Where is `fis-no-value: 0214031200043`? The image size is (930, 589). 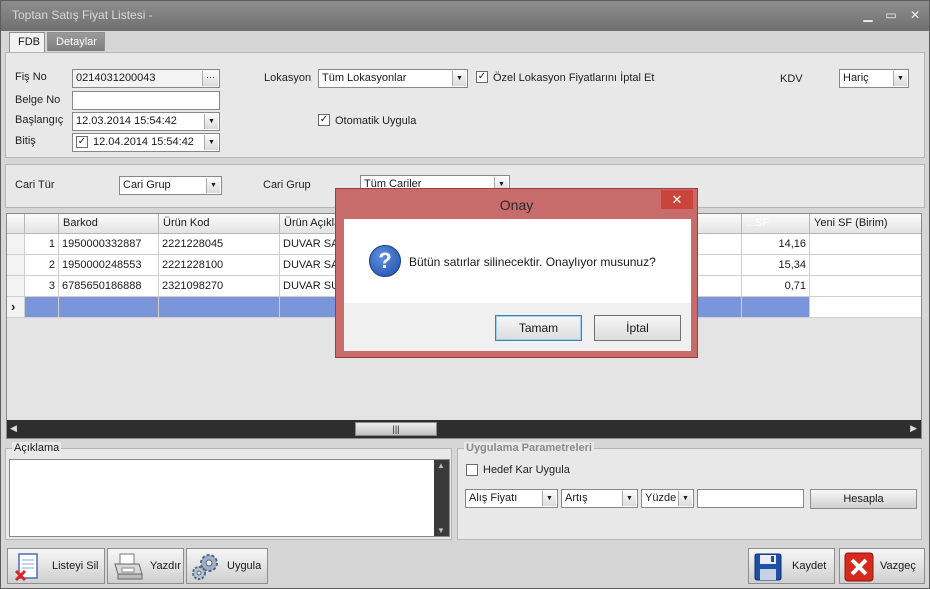 fis-no-value: 0214031200043 is located at coordinates (116, 78).